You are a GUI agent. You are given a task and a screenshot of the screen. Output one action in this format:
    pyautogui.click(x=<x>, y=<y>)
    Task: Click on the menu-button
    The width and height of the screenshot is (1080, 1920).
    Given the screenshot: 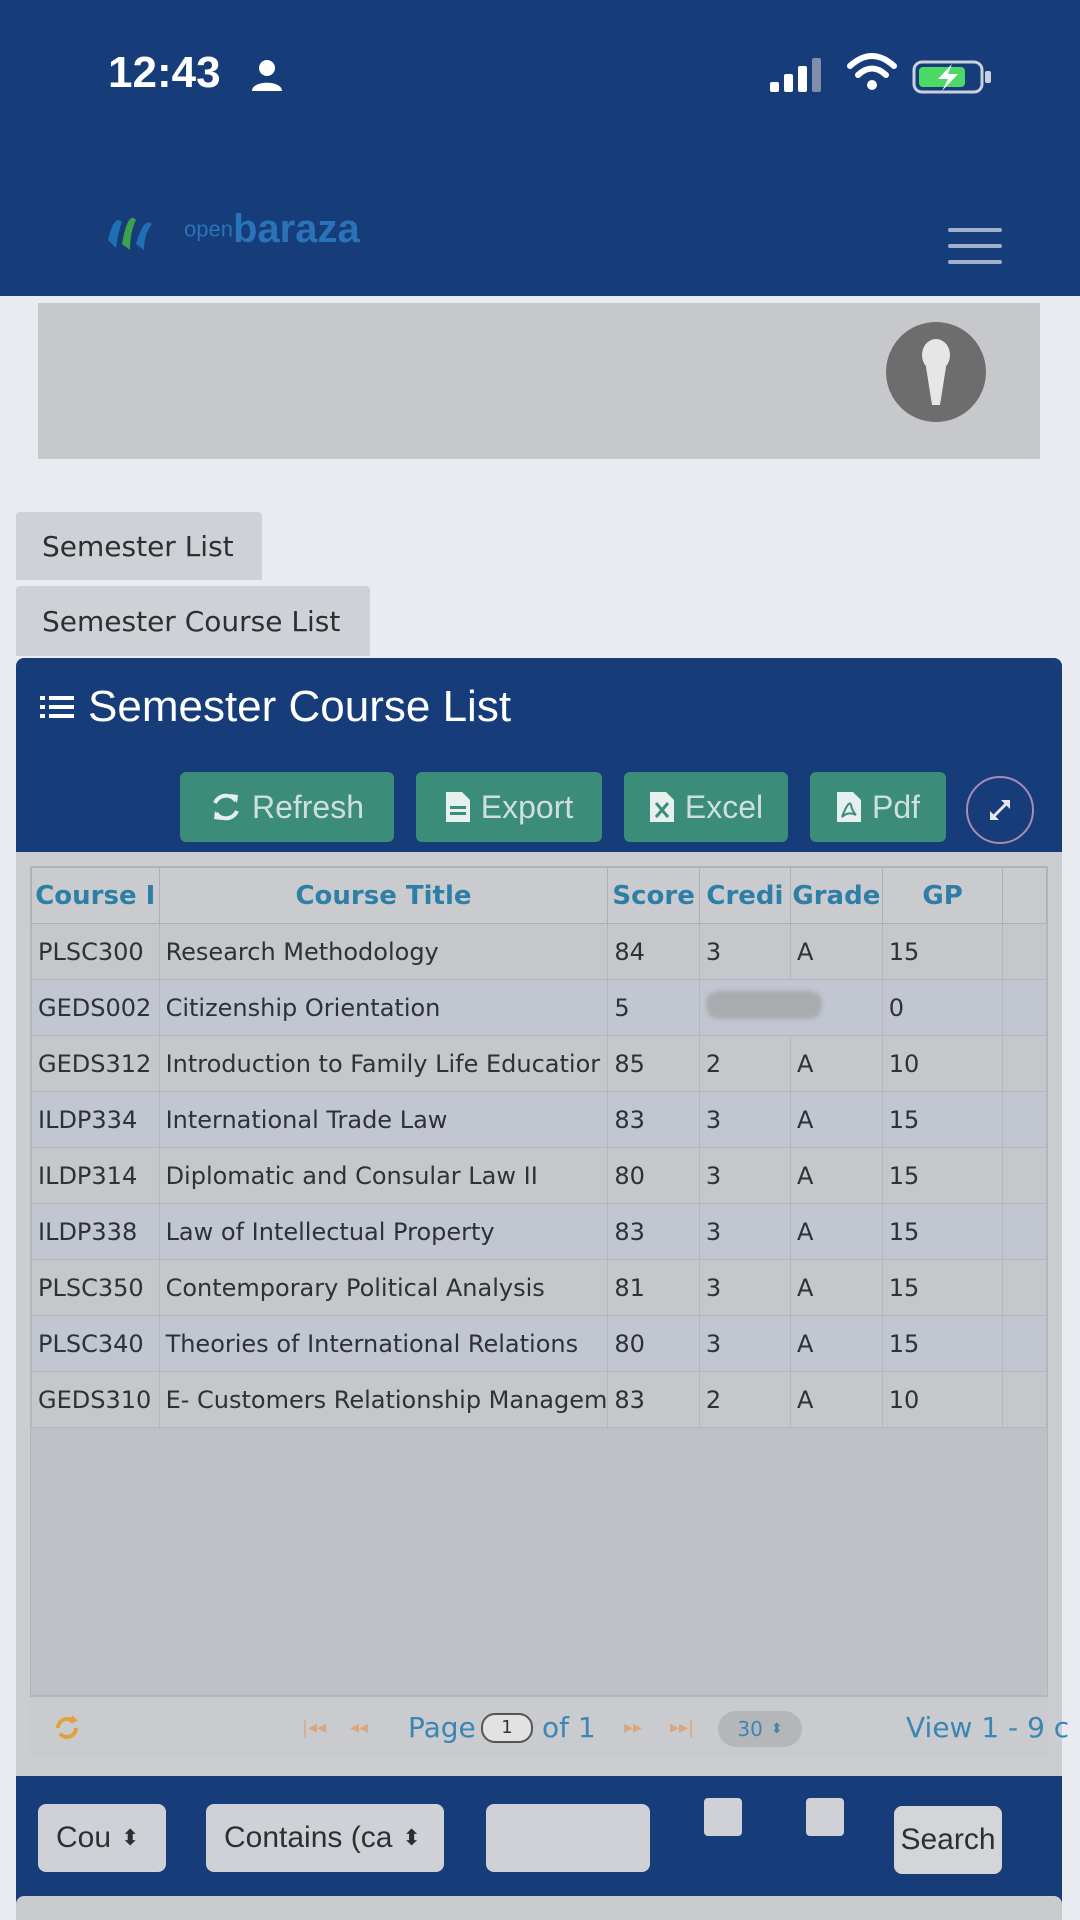 What is the action you would take?
    pyautogui.click(x=975, y=249)
    